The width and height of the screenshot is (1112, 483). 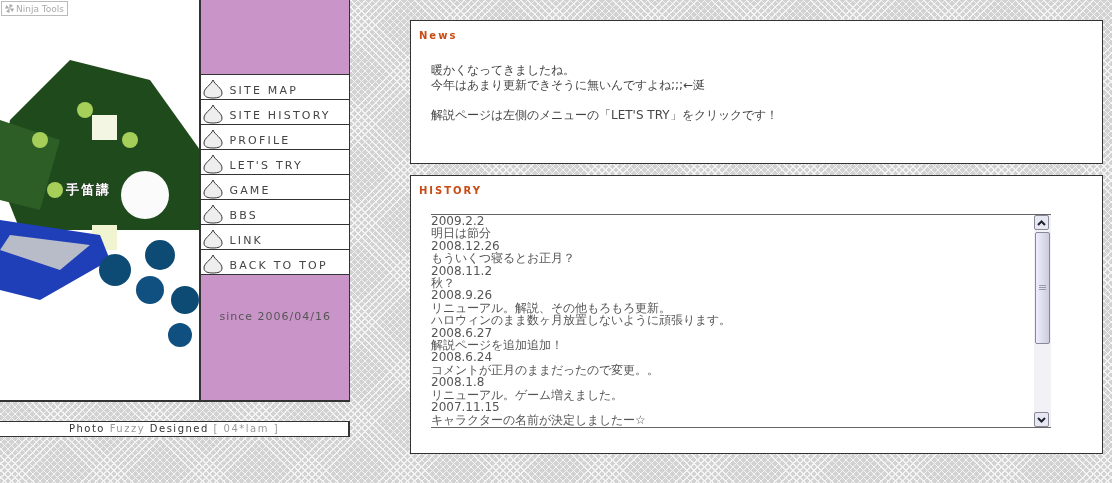 I want to click on history-line: 2008.11.2, so click(x=462, y=271).